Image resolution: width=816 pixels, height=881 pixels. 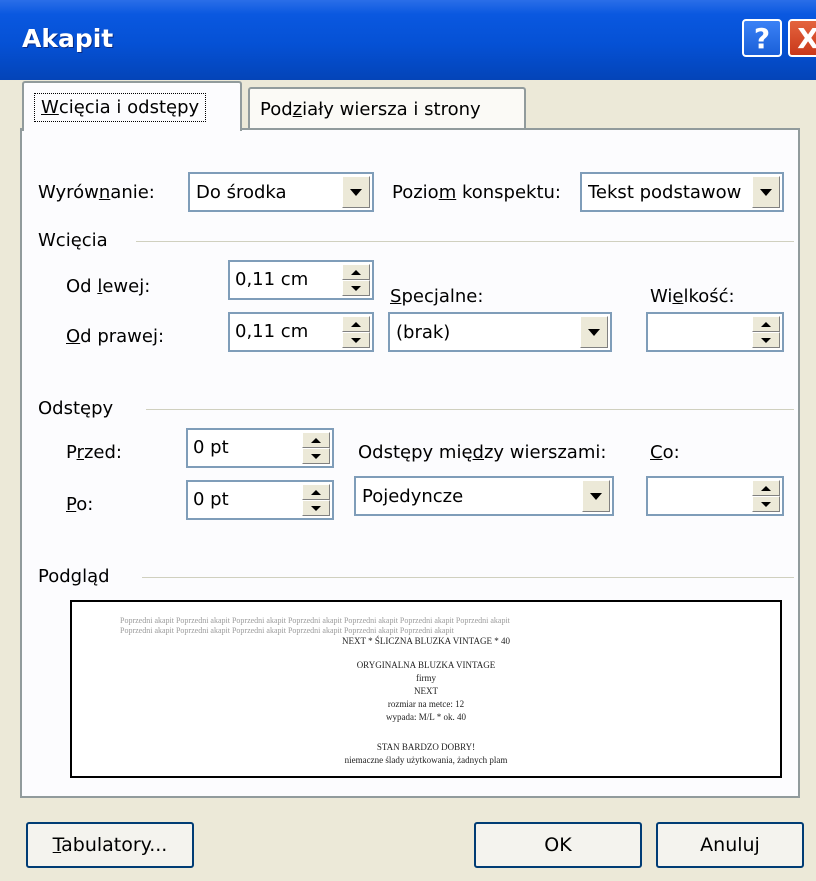 I want to click on preview-group-divider, so click(x=468, y=577).